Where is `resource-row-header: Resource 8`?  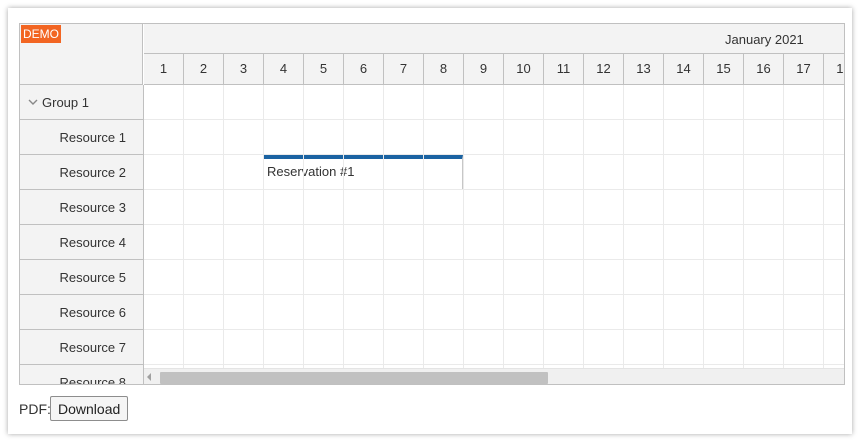
resource-row-header: Resource 8 is located at coordinates (81, 374).